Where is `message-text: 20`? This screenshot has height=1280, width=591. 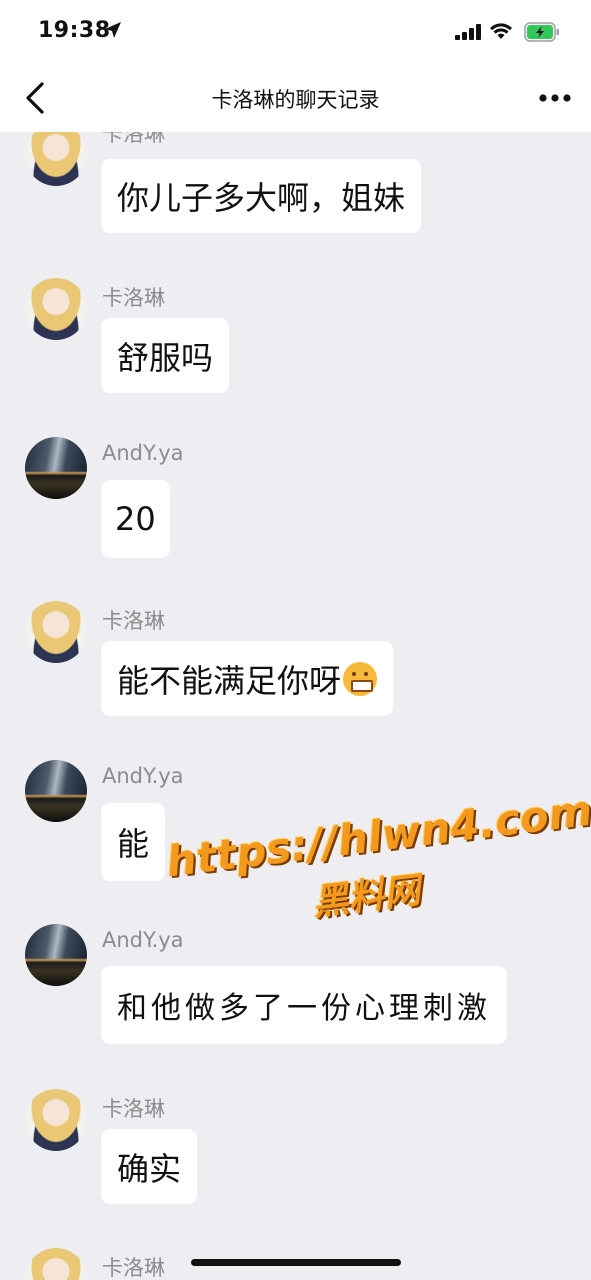 message-text: 20 is located at coordinates (135, 519).